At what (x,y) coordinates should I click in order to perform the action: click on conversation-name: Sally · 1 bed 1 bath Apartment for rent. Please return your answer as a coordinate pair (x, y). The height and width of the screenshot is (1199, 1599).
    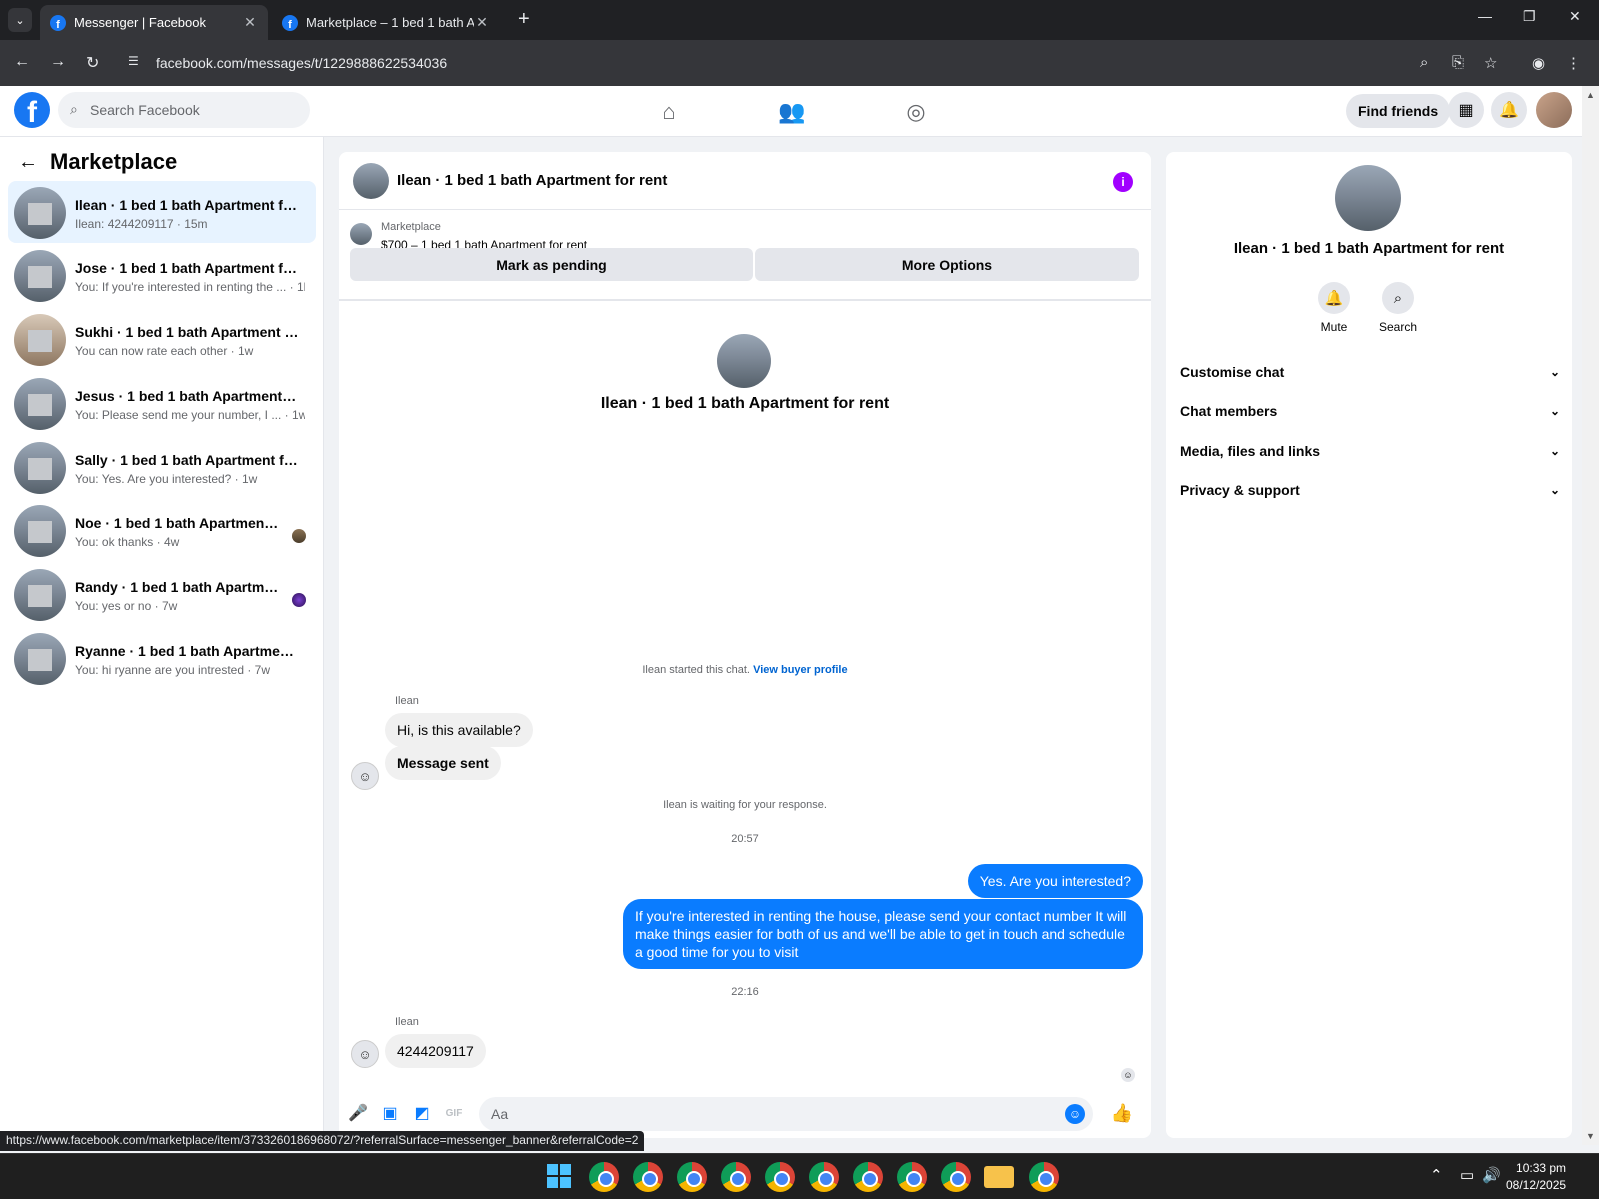
    Looking at the image, I should click on (187, 460).